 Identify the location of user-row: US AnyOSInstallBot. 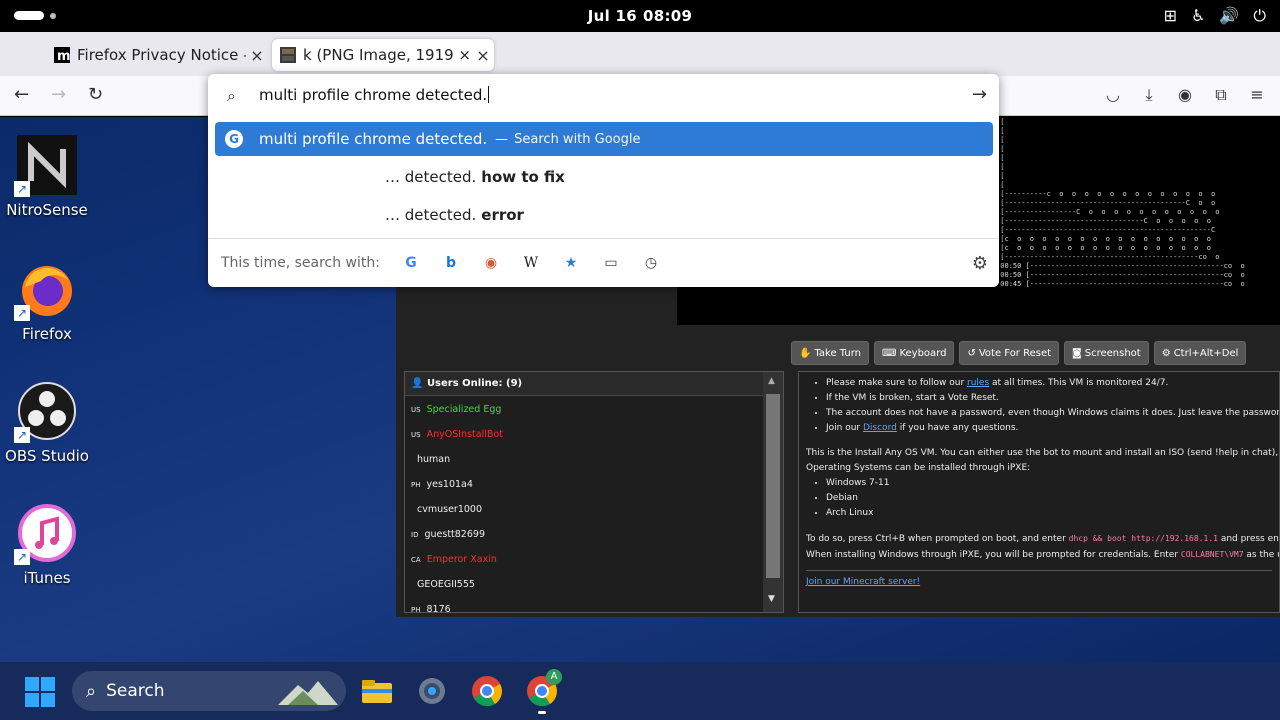
(594, 433).